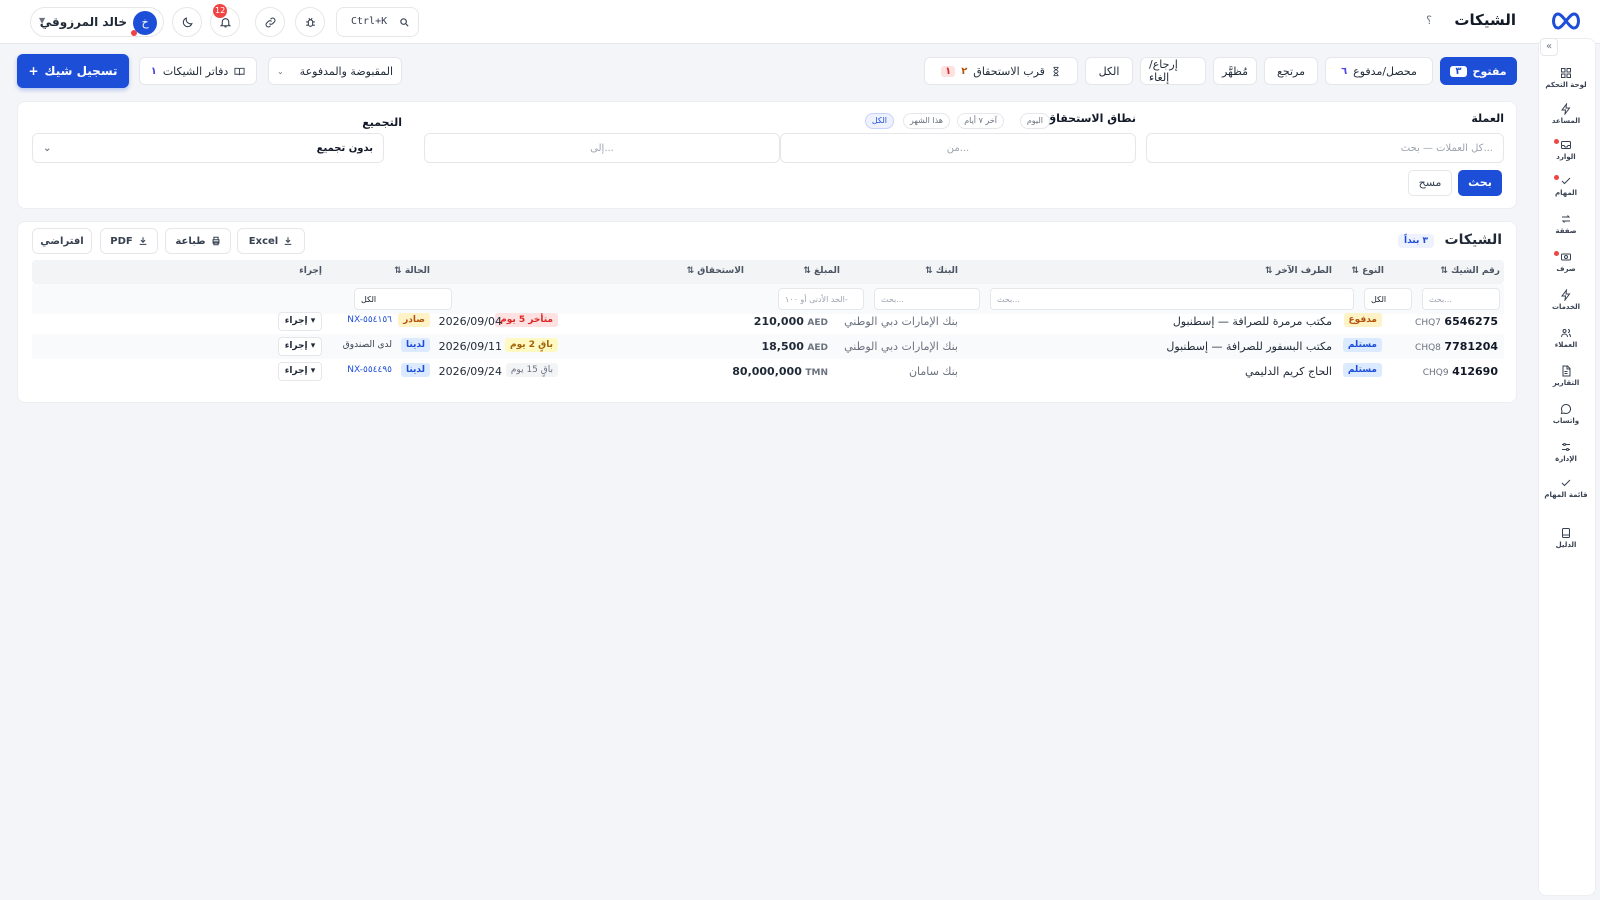 The height and width of the screenshot is (900, 1600). What do you see at coordinates (271, 241) in the screenshot?
I see `export-excel-button: Excel` at bounding box center [271, 241].